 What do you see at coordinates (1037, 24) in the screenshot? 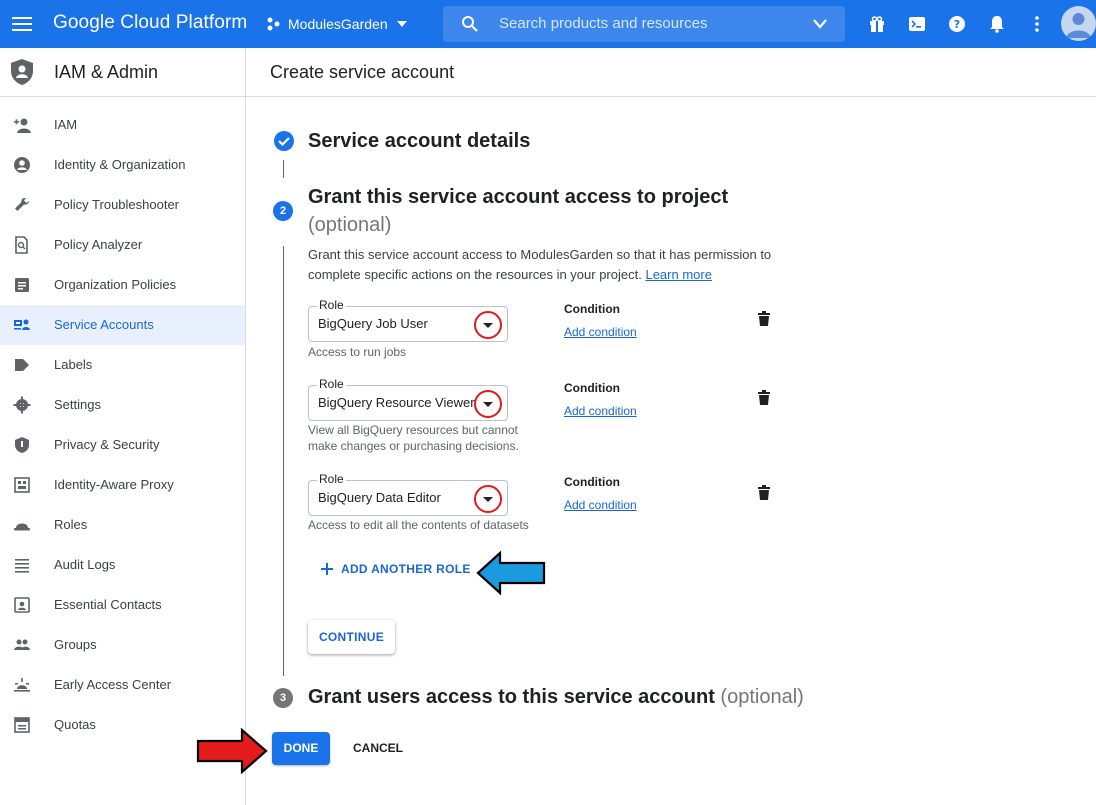
I see `more-vert-icon` at bounding box center [1037, 24].